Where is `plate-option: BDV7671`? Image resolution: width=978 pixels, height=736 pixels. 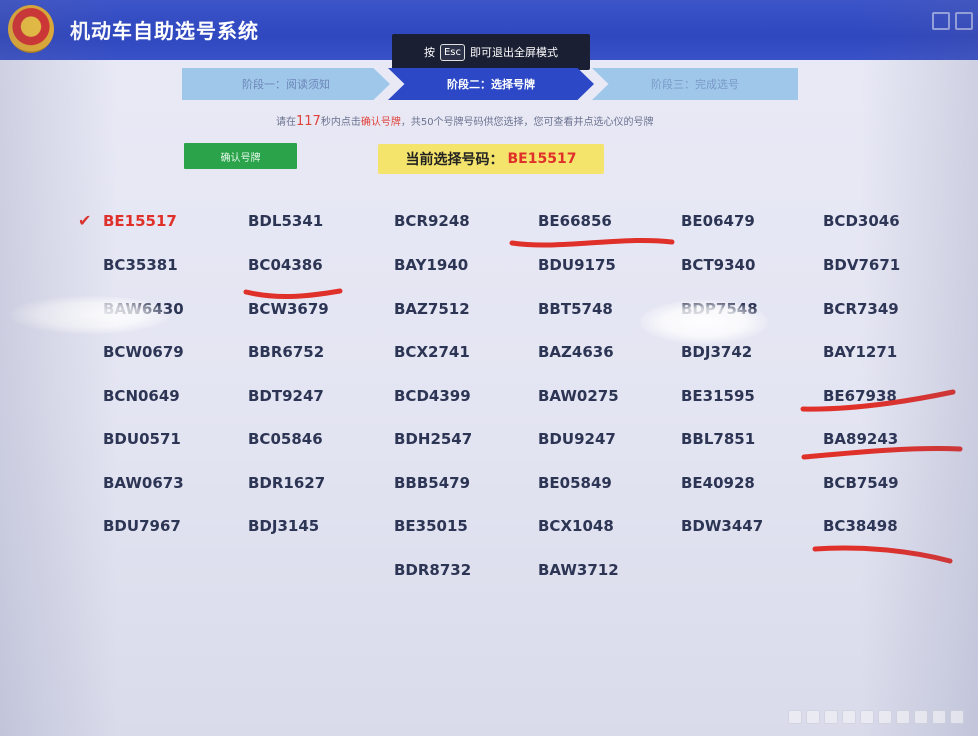 plate-option: BDV7671 is located at coordinates (861, 265).